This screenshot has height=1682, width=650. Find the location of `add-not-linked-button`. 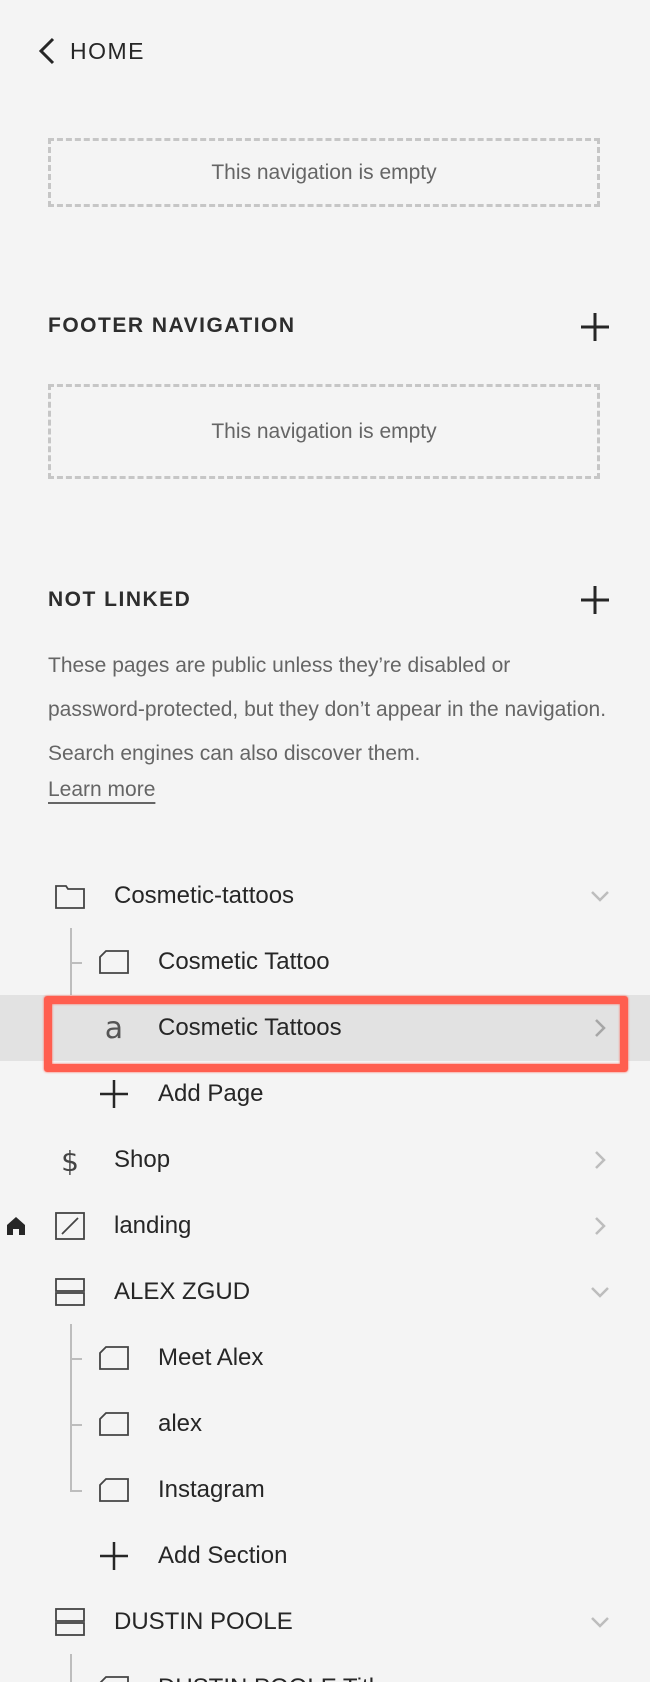

add-not-linked-button is located at coordinates (595, 600).